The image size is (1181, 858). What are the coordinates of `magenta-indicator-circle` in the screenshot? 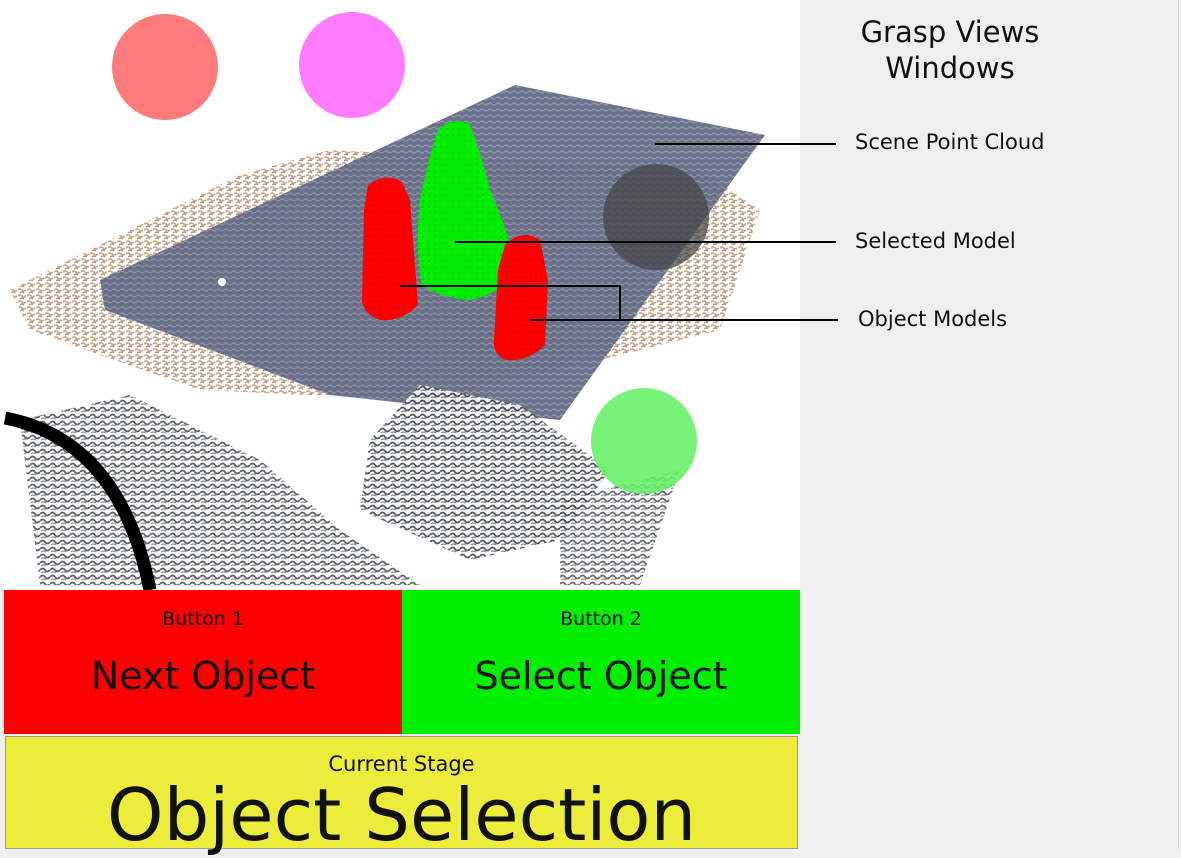 It's located at (352, 65).